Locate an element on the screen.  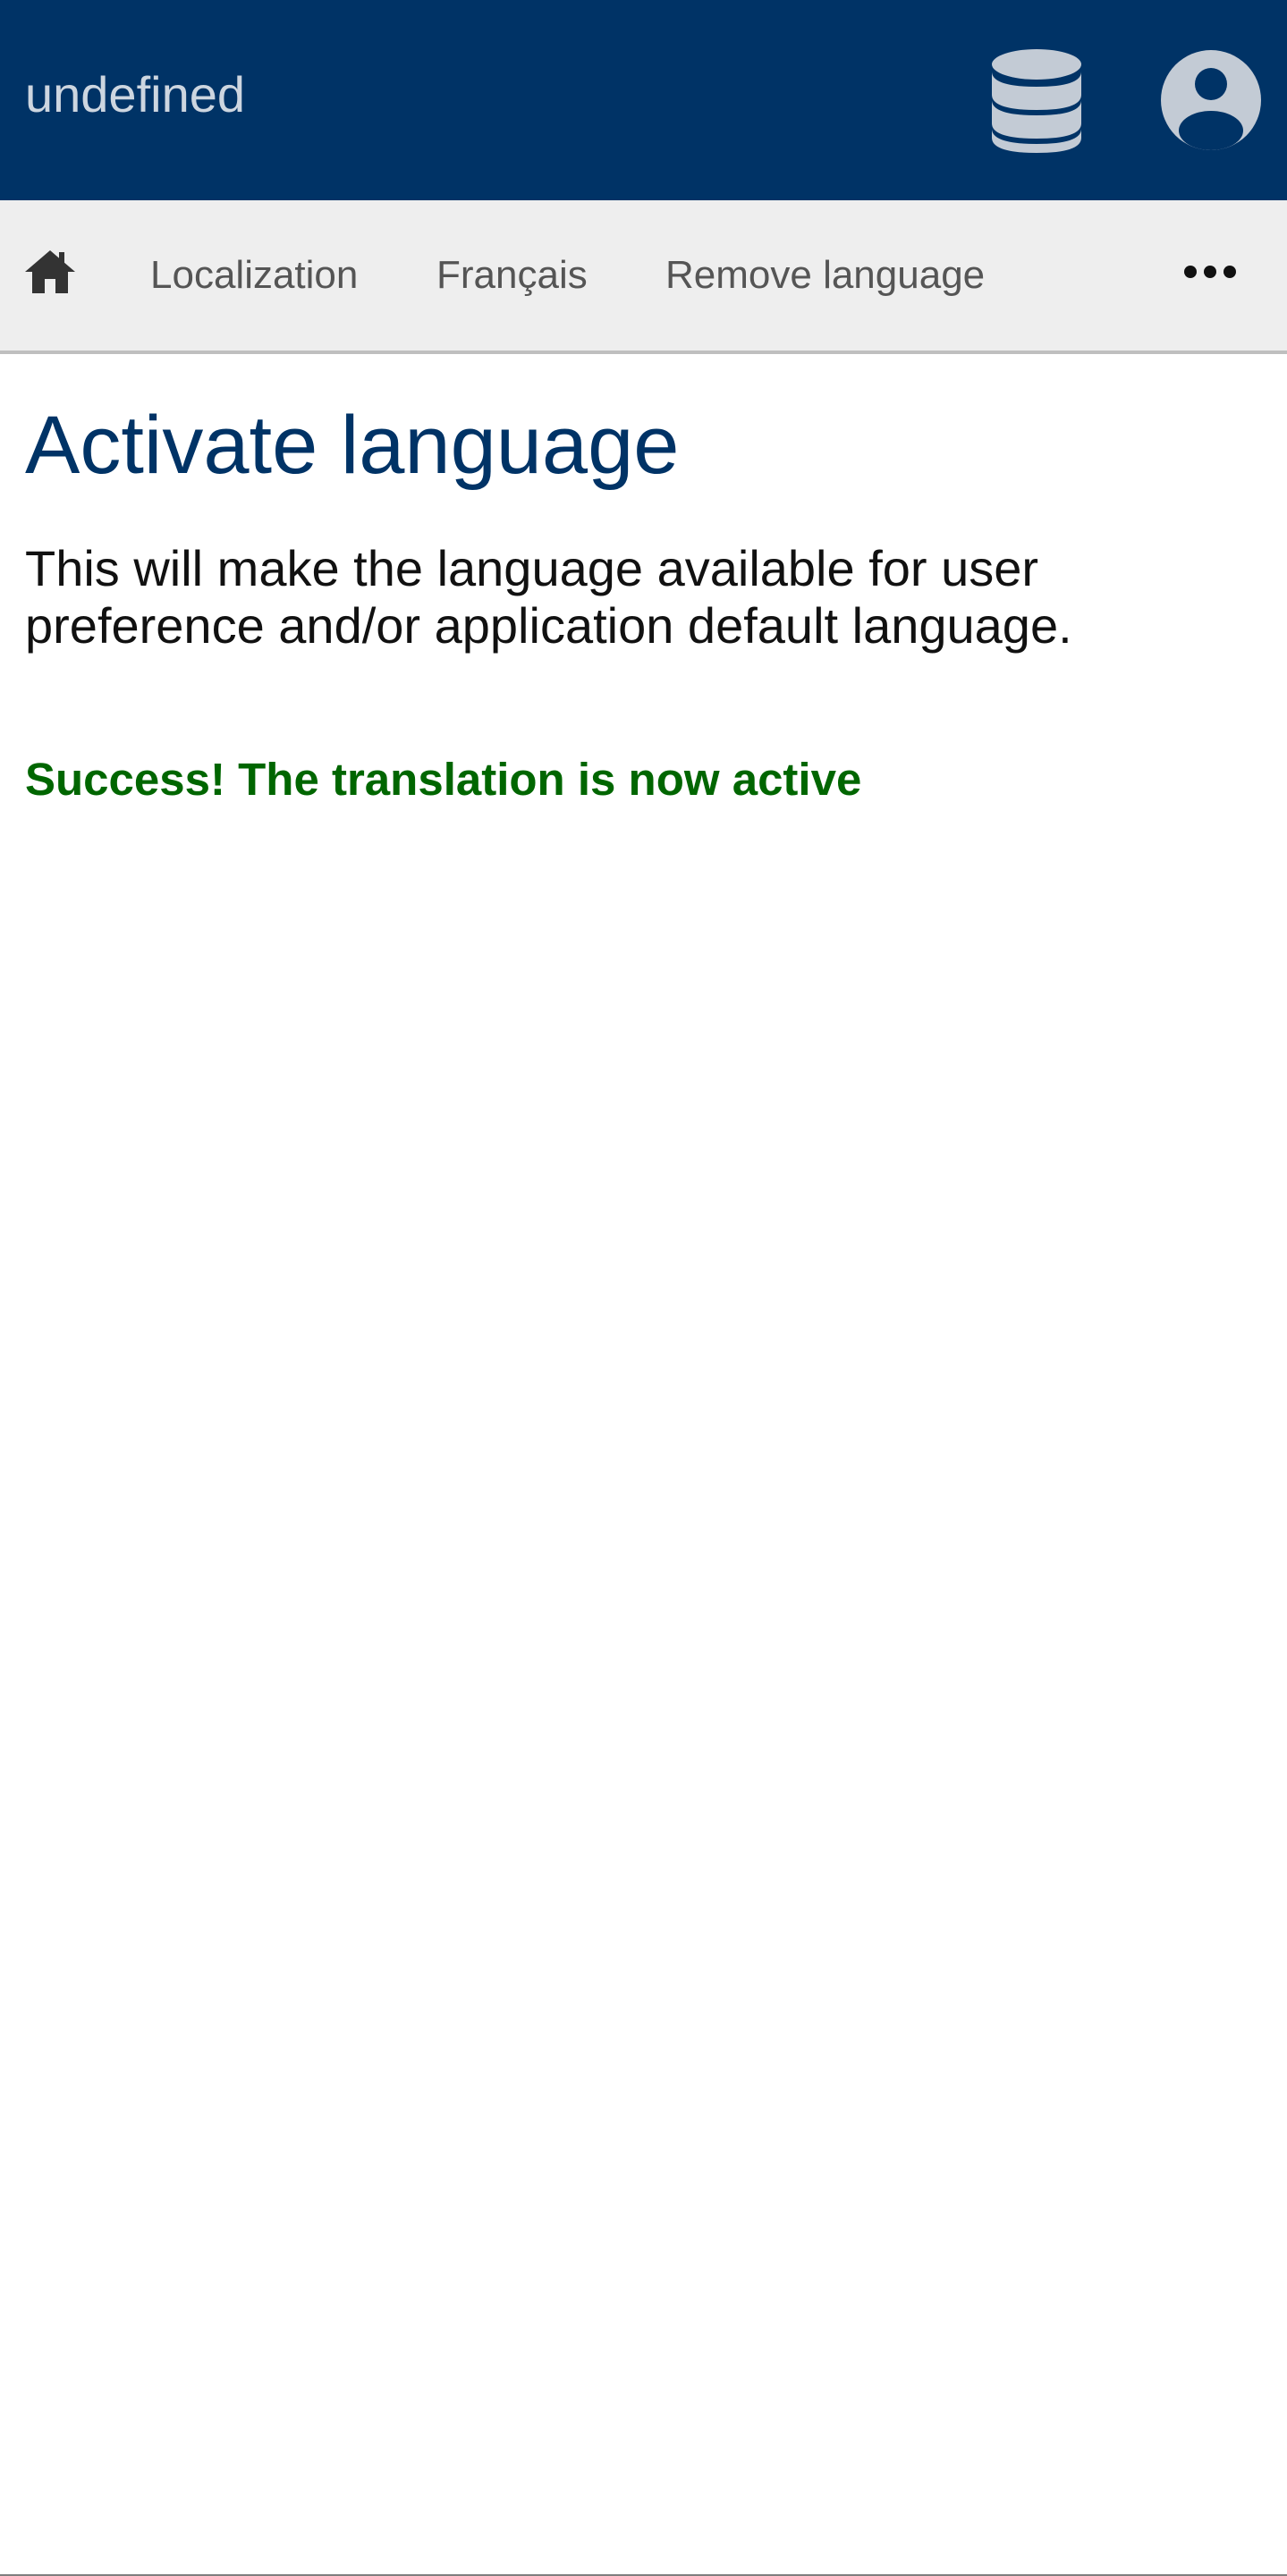
page-title: Activate language is located at coordinates (352, 445).